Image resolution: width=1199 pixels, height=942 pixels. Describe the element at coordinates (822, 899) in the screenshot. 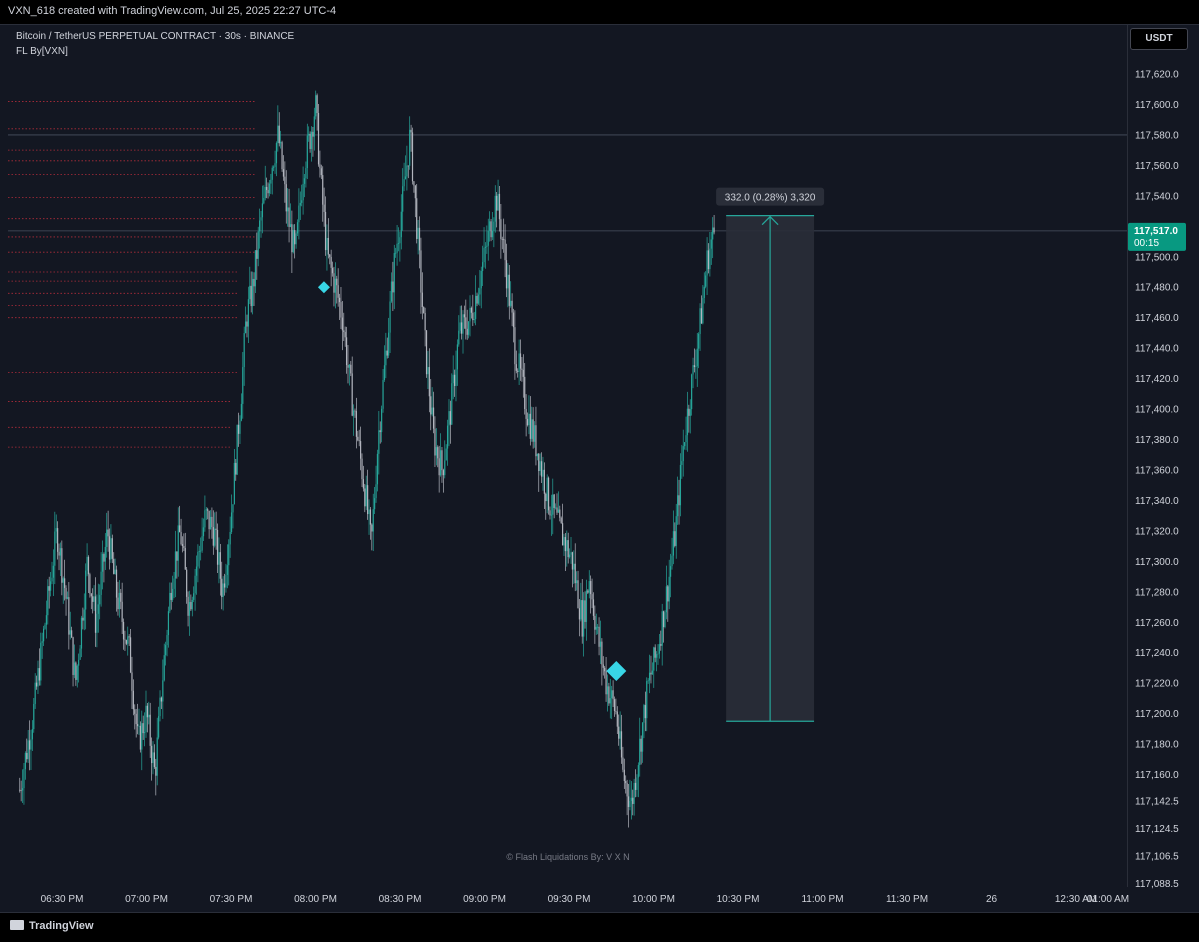

I see `x-tick-label-9: 11:00 PM` at that location.